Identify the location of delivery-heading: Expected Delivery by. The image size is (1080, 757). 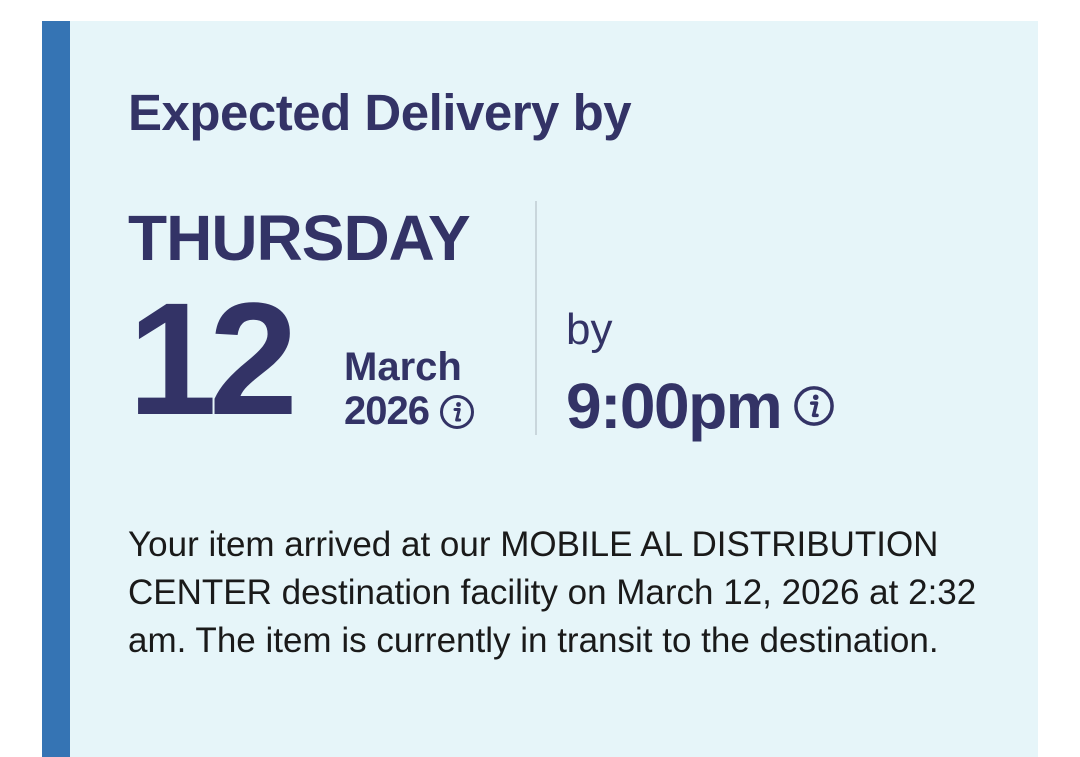
(380, 112).